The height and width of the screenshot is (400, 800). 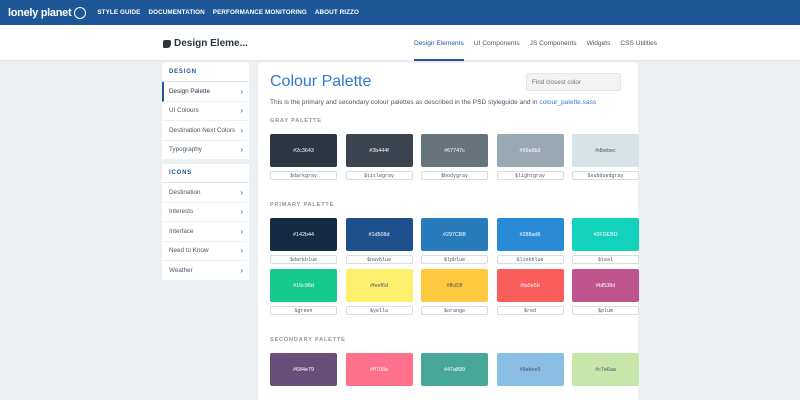 I want to click on swatch-chip: #3b444f, so click(x=379, y=150).